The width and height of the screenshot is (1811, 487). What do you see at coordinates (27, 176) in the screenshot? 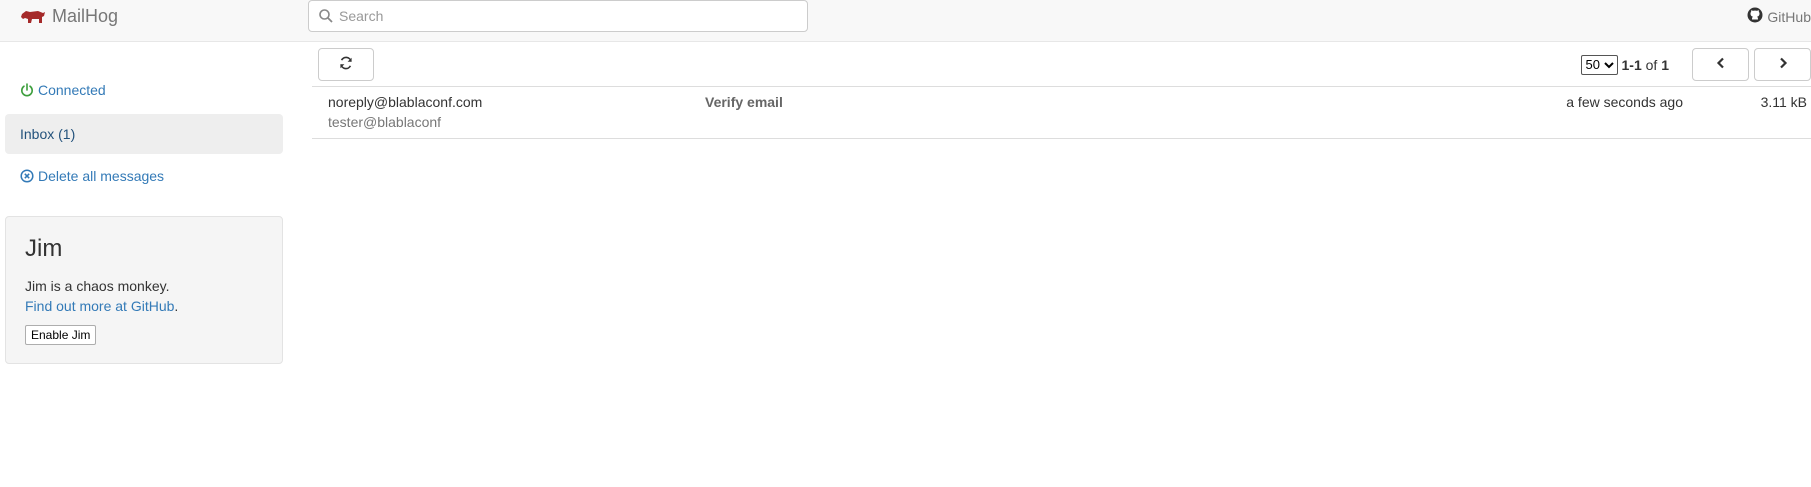
I see `remove-circle-icon` at bounding box center [27, 176].